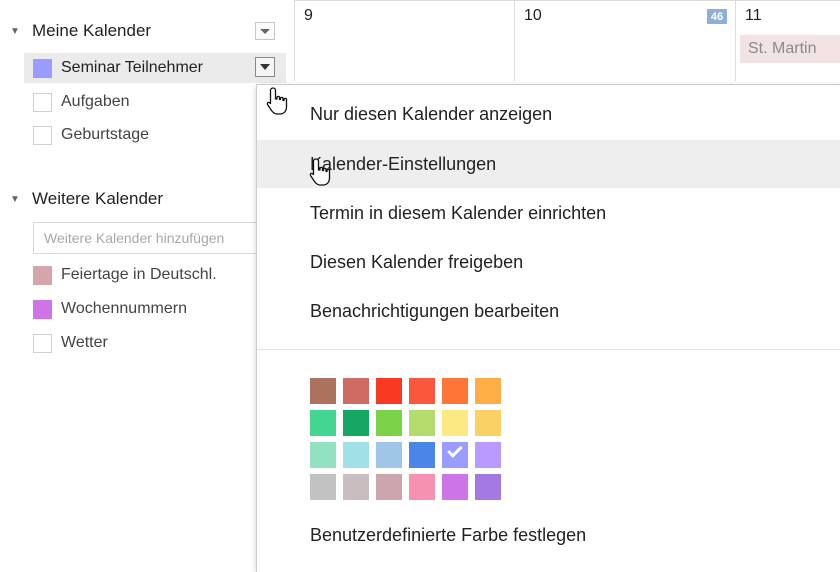 This screenshot has height=572, width=840. What do you see at coordinates (155, 135) in the screenshot?
I see `calendar-item-geburtstage: Geburtstage` at bounding box center [155, 135].